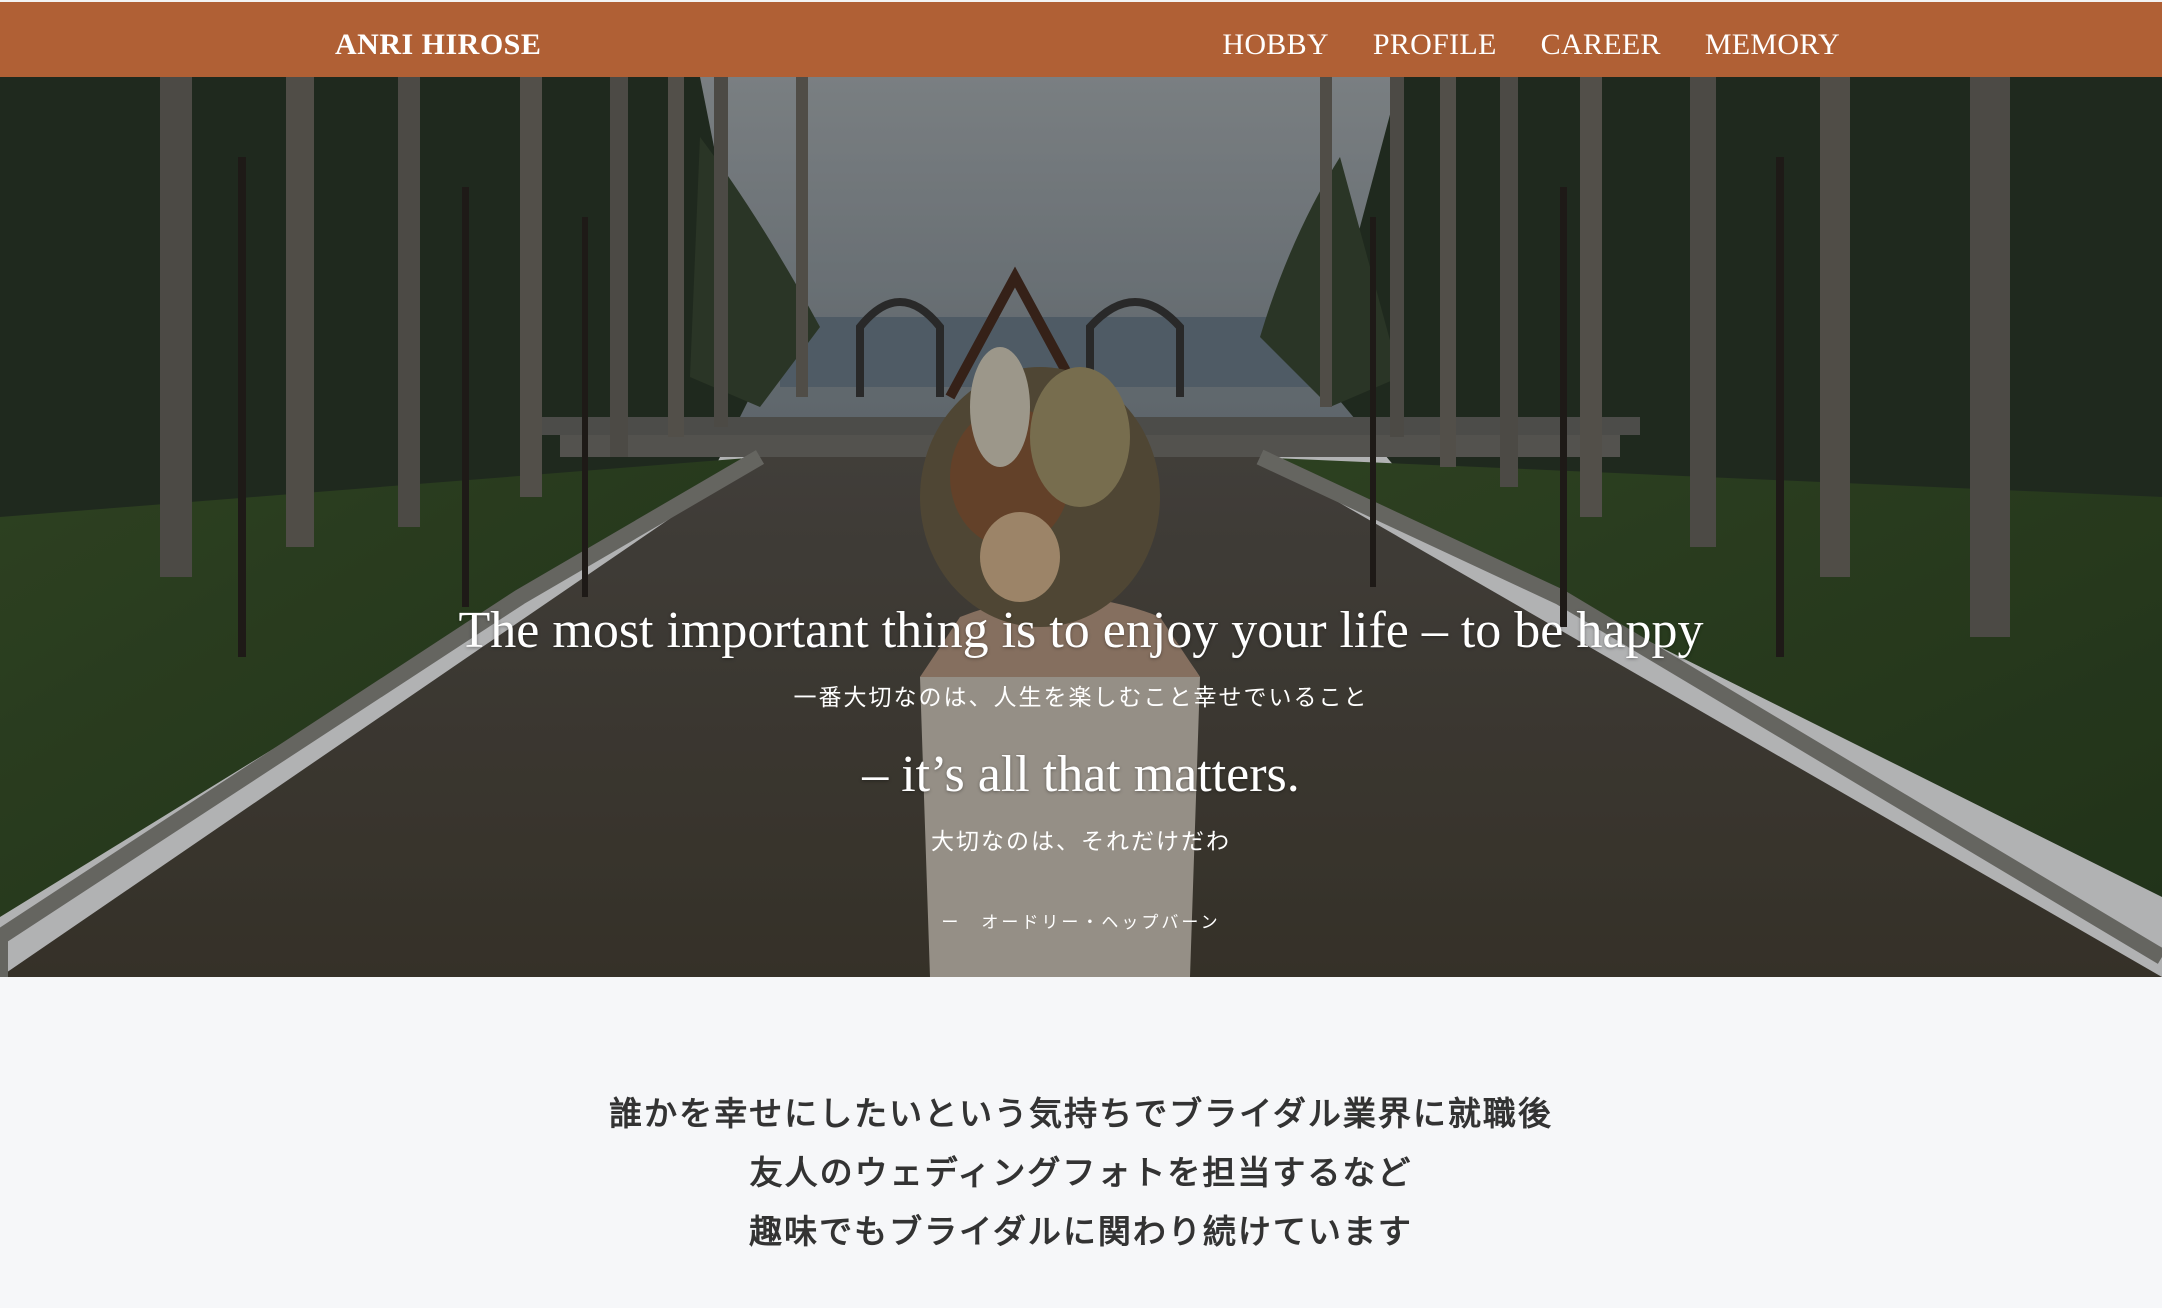 The height and width of the screenshot is (1308, 2162). I want to click on intro-text-line-3: 趣味でもブライダルに関わり続けています, so click(1081, 1231).